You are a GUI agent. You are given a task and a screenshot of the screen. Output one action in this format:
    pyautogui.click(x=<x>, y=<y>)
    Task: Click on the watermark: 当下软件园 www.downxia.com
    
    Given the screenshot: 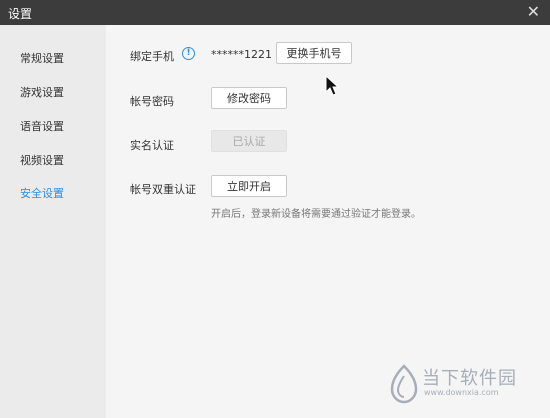 What is the action you would take?
    pyautogui.click(x=461, y=385)
    